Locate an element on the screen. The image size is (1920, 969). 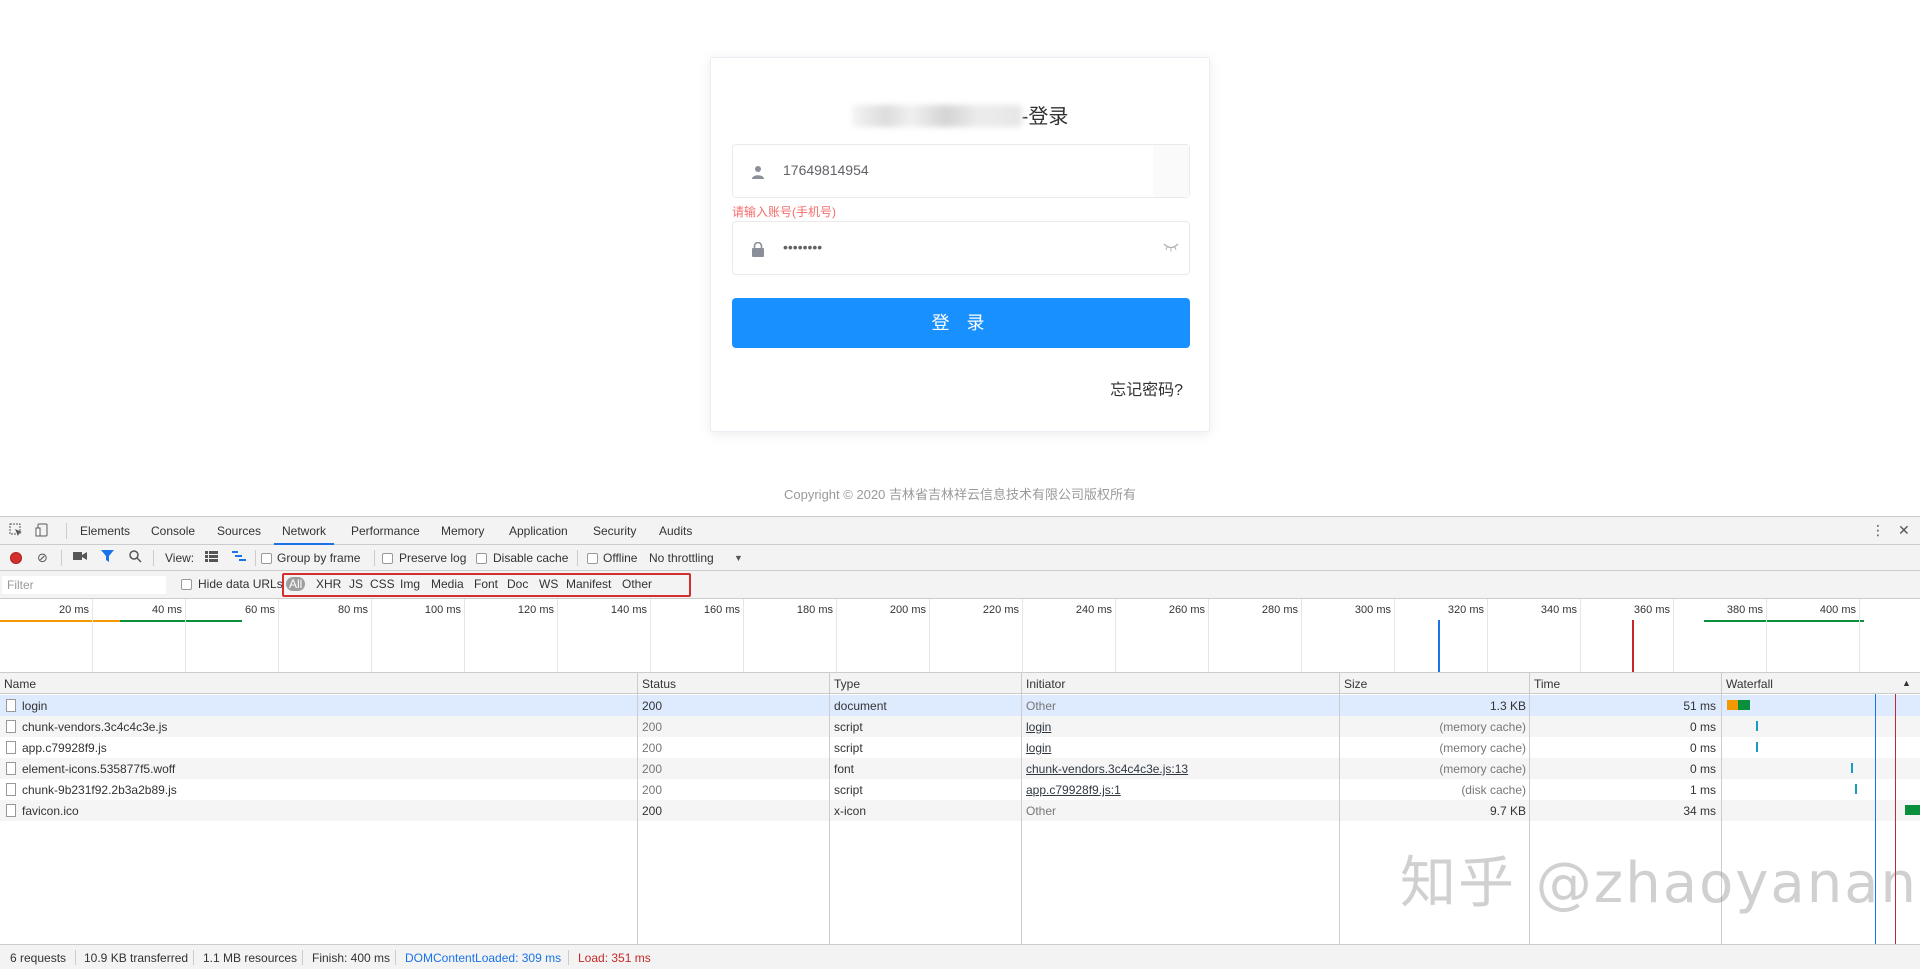
request-name: app.c79928f9.js is located at coordinates (64, 748).